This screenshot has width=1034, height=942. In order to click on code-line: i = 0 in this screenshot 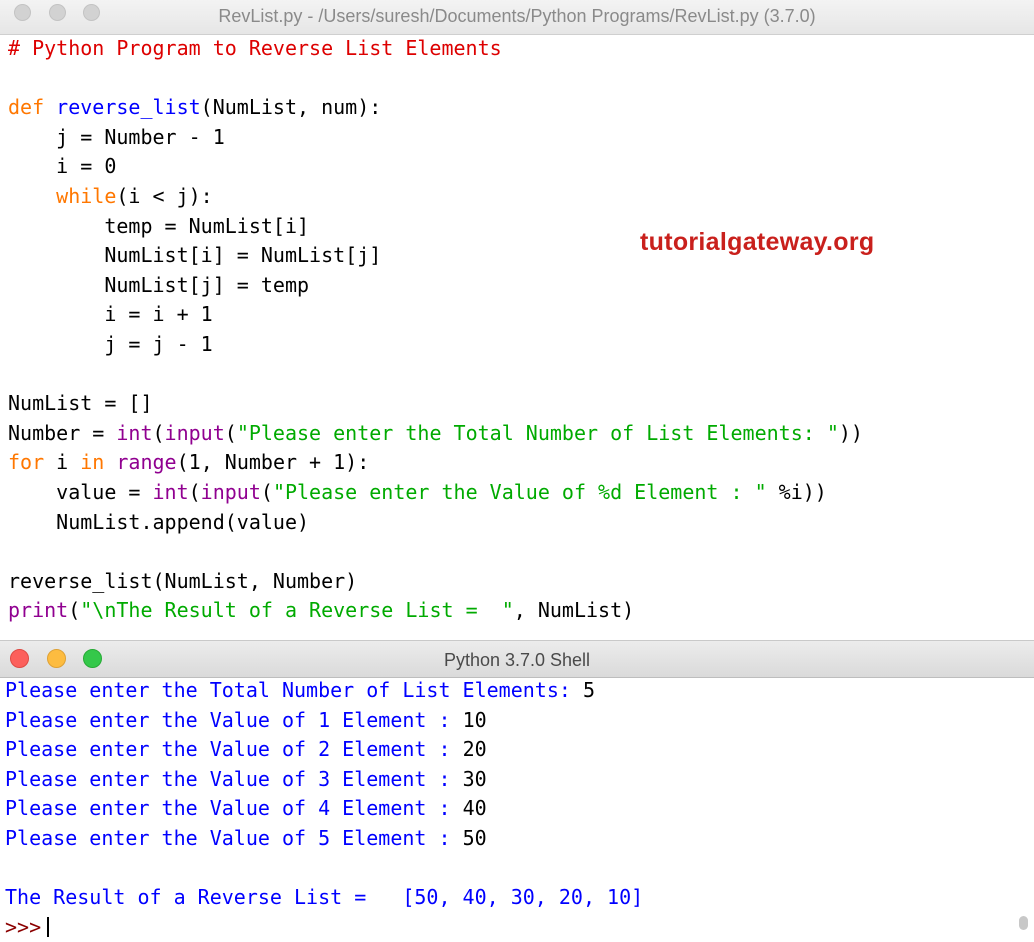, I will do `click(435, 167)`.